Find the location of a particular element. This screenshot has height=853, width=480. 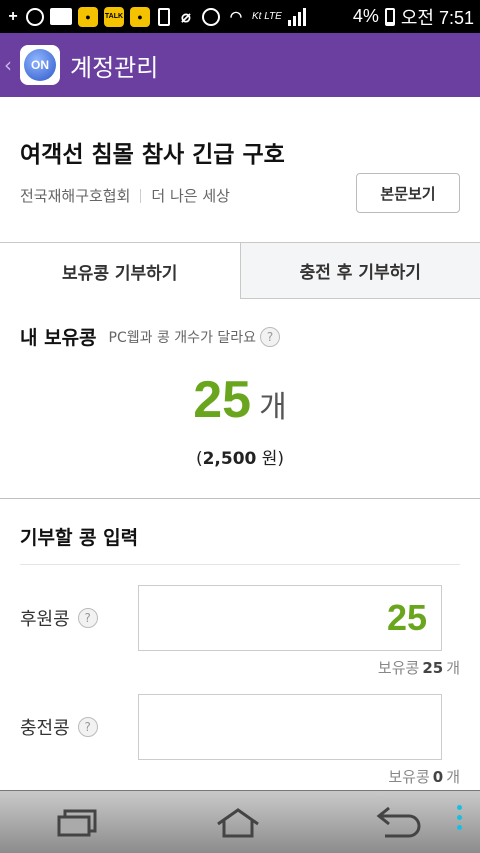

app-bar: ‹ ON 계정관리 is located at coordinates (240, 65).